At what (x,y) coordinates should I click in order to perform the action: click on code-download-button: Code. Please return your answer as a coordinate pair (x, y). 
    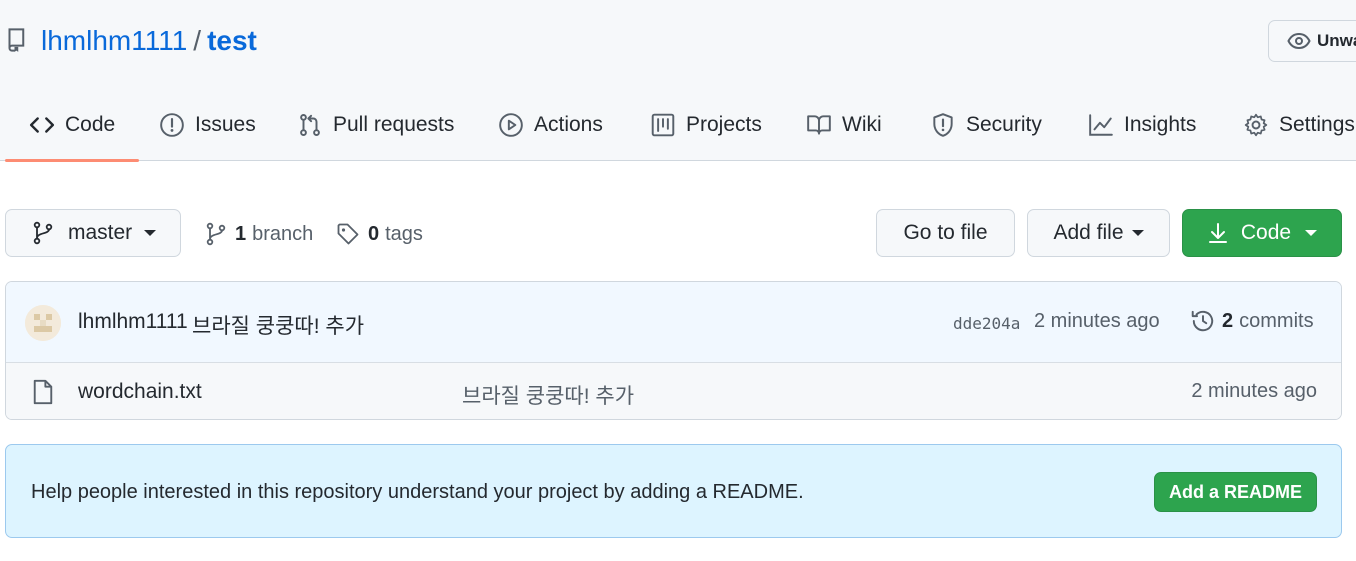
    Looking at the image, I should click on (1262, 233).